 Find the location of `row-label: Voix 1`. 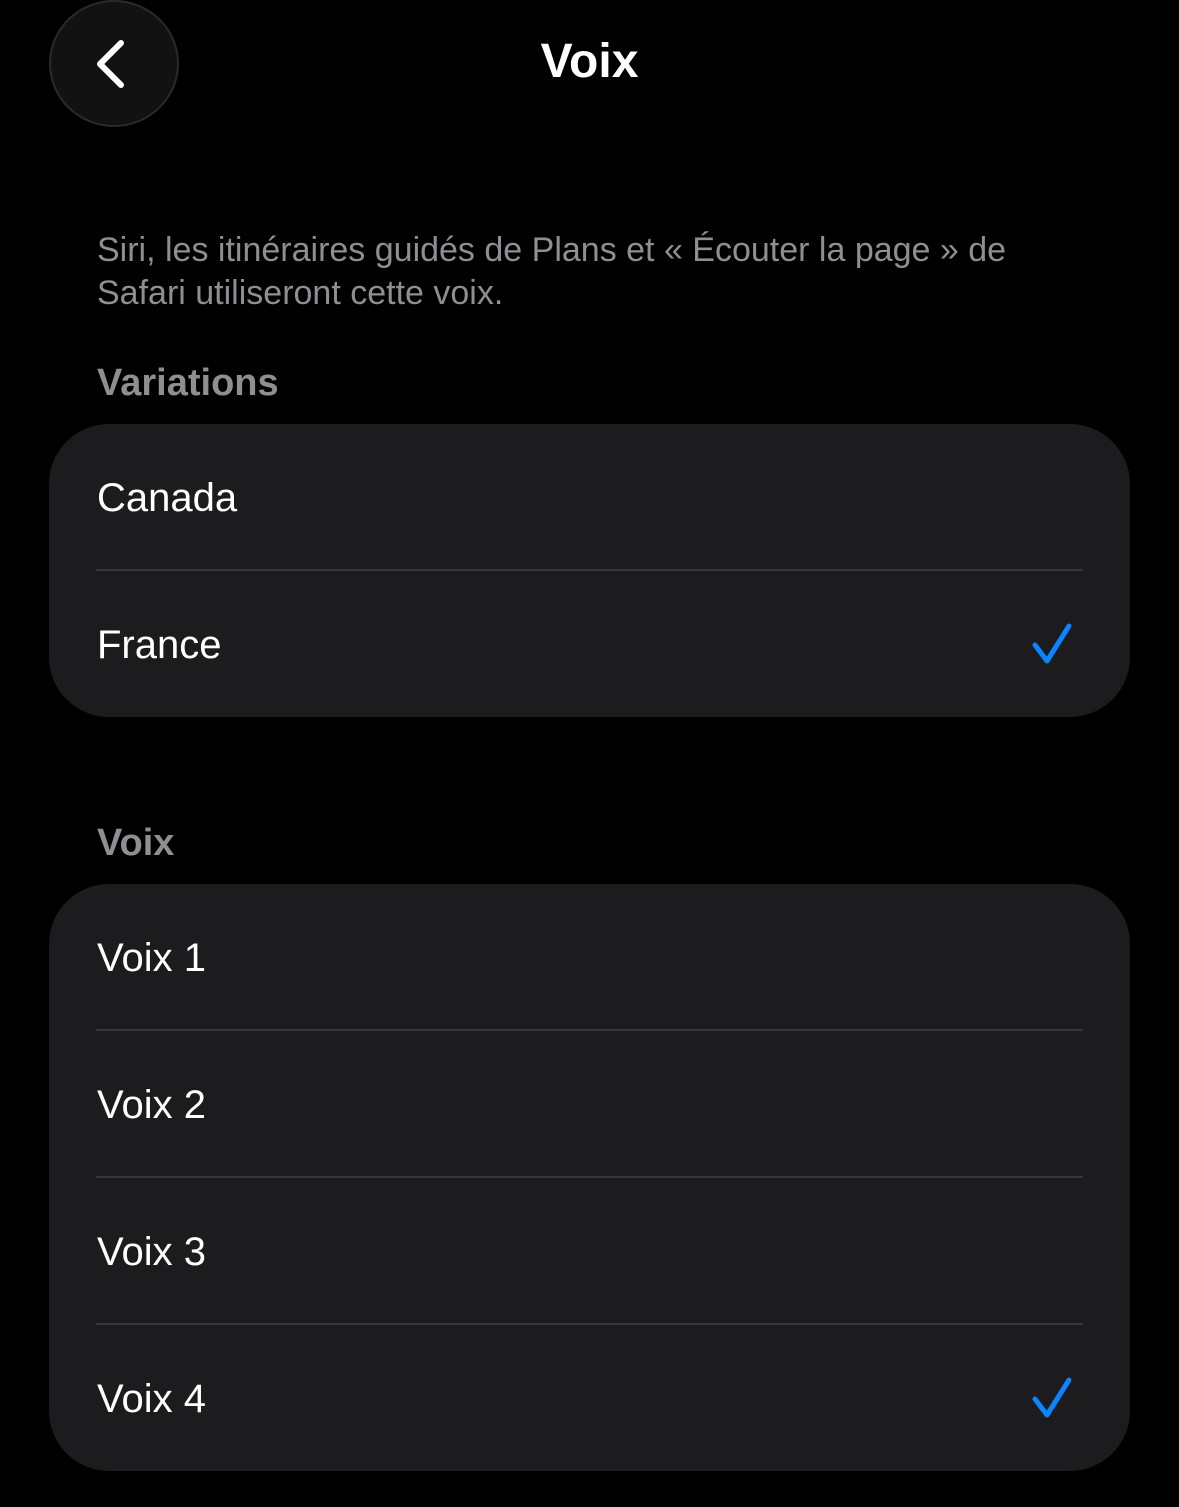

row-label: Voix 1 is located at coordinates (151, 957).